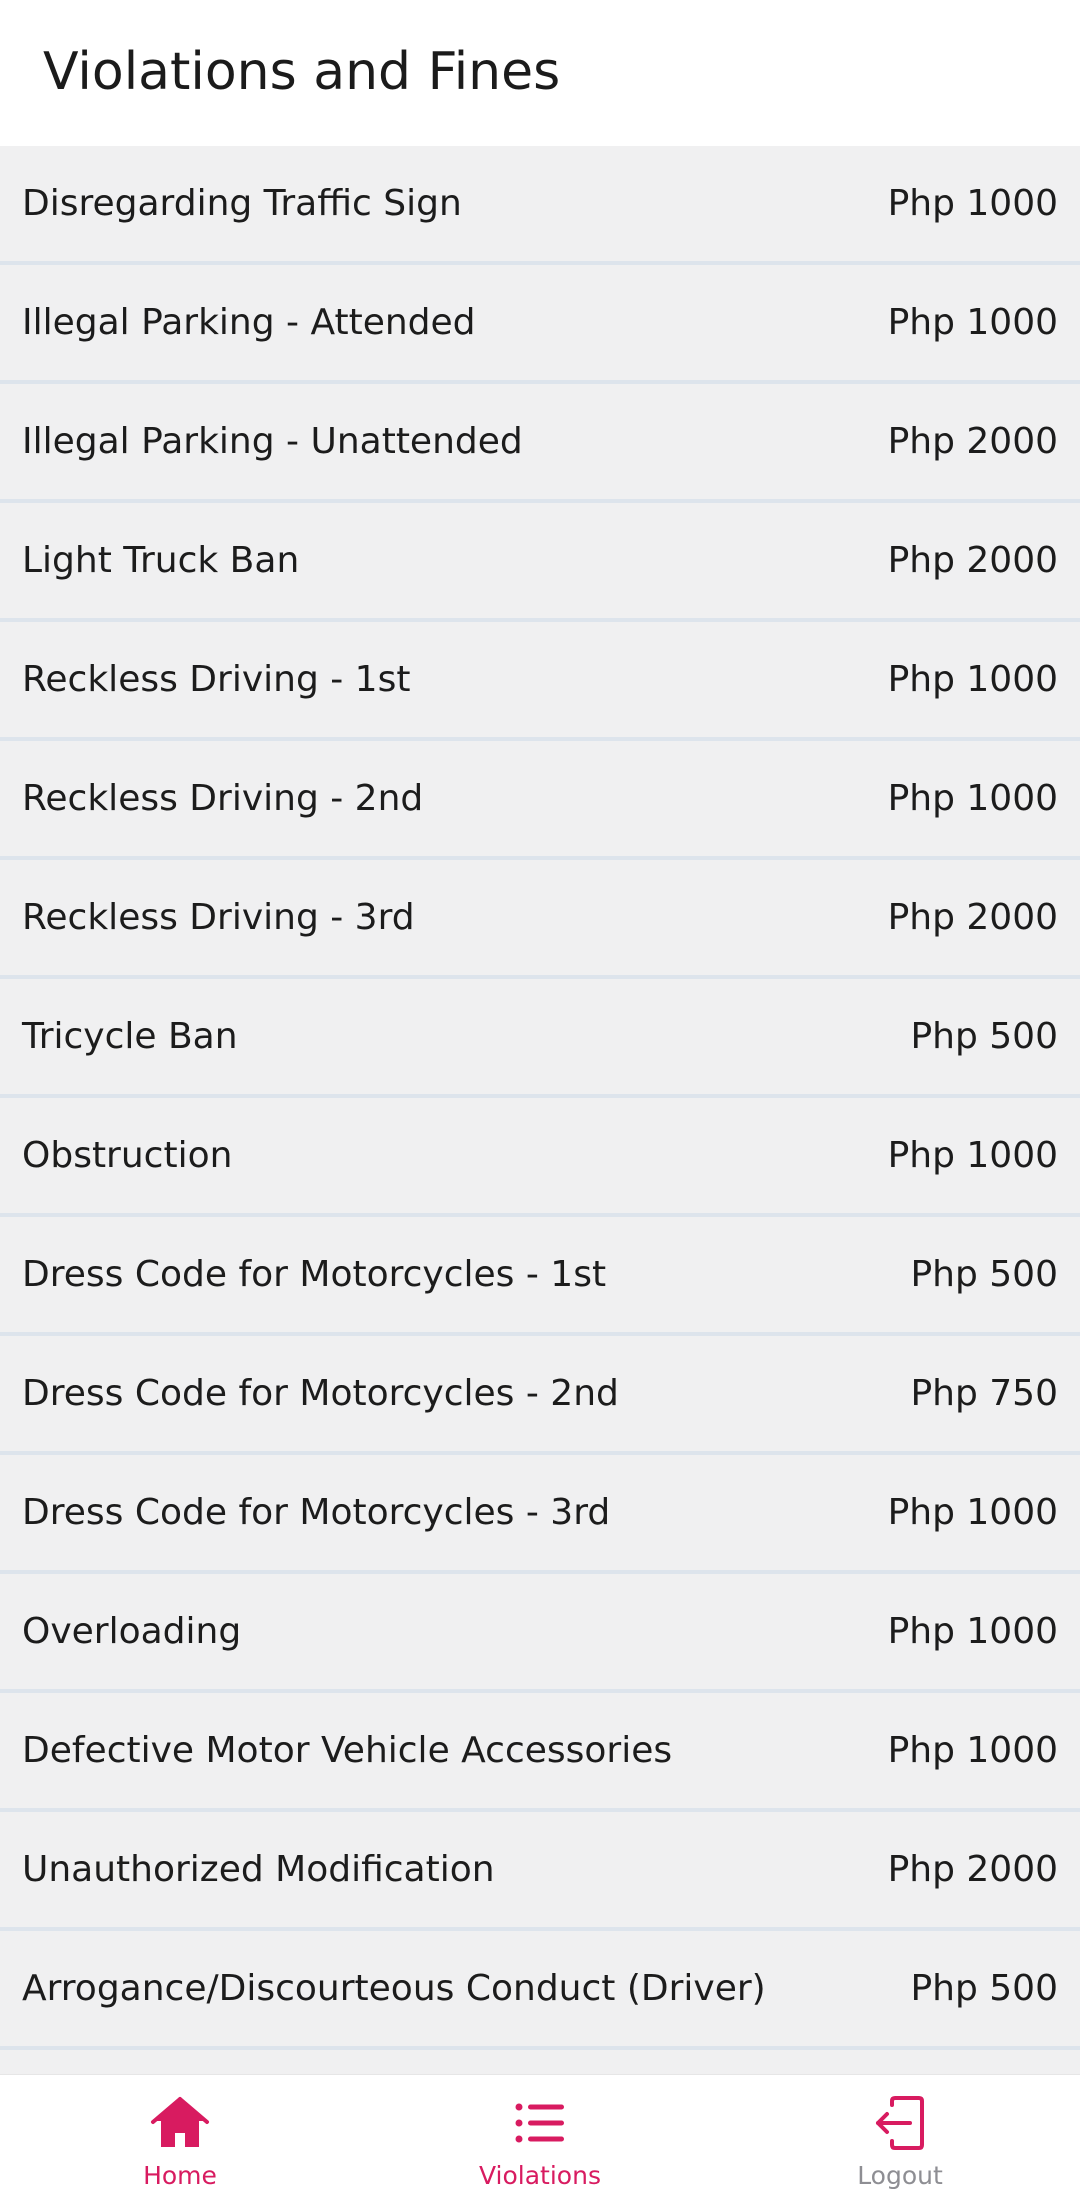 The image size is (1080, 2202). What do you see at coordinates (540, 681) in the screenshot?
I see `list-item: Reckless Driving - 1st Php 1000` at bounding box center [540, 681].